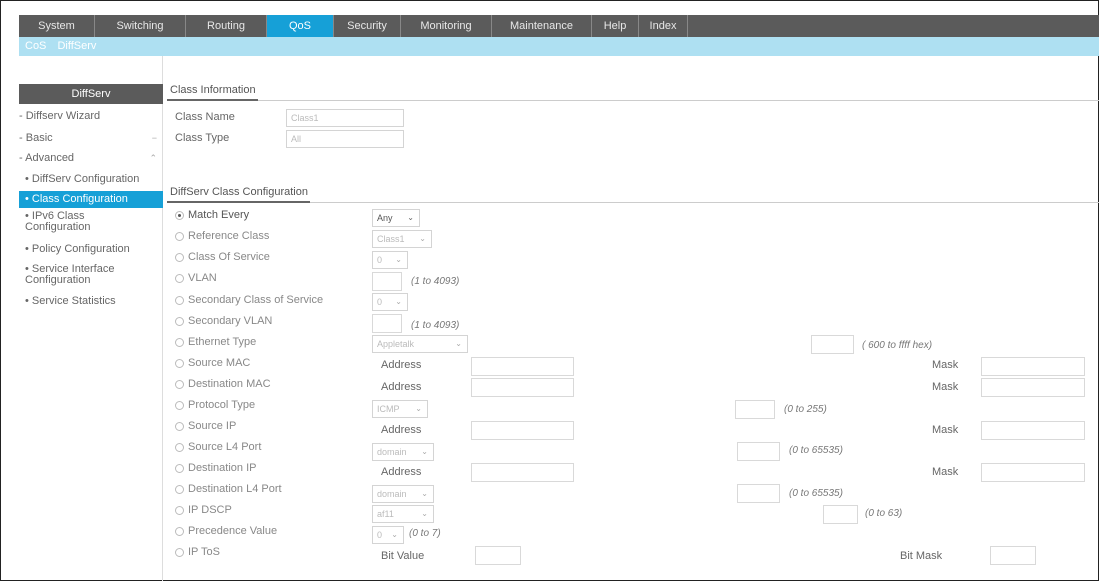  I want to click on source-mac-address-input, so click(522, 366).